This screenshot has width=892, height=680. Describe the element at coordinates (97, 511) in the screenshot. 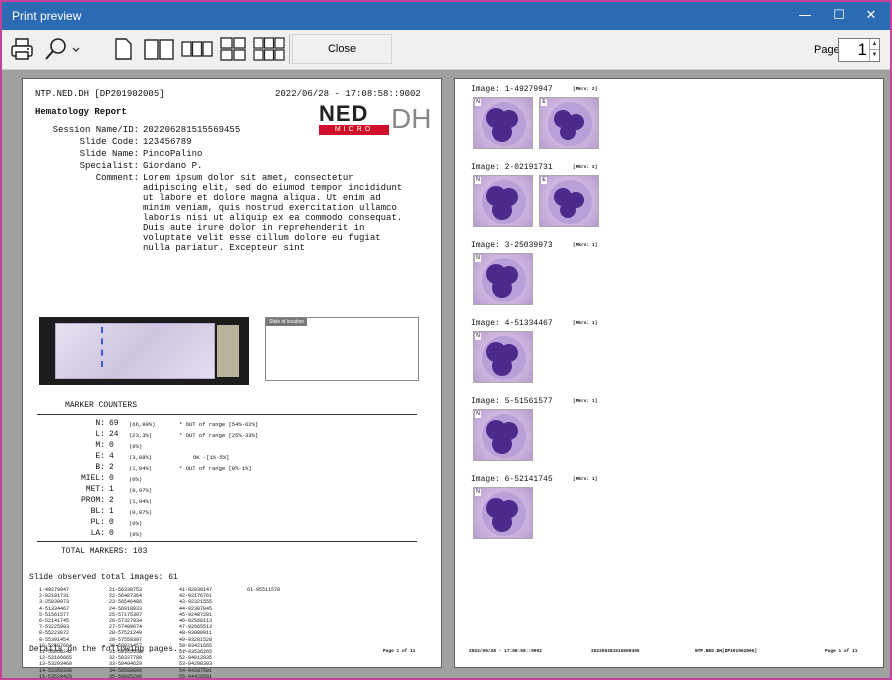

I see `marker-name: BL:` at that location.